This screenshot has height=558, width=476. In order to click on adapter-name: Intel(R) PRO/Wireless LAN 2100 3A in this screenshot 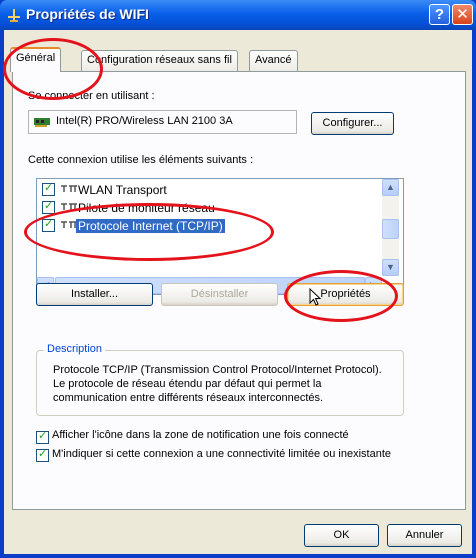, I will do `click(144, 121)`.